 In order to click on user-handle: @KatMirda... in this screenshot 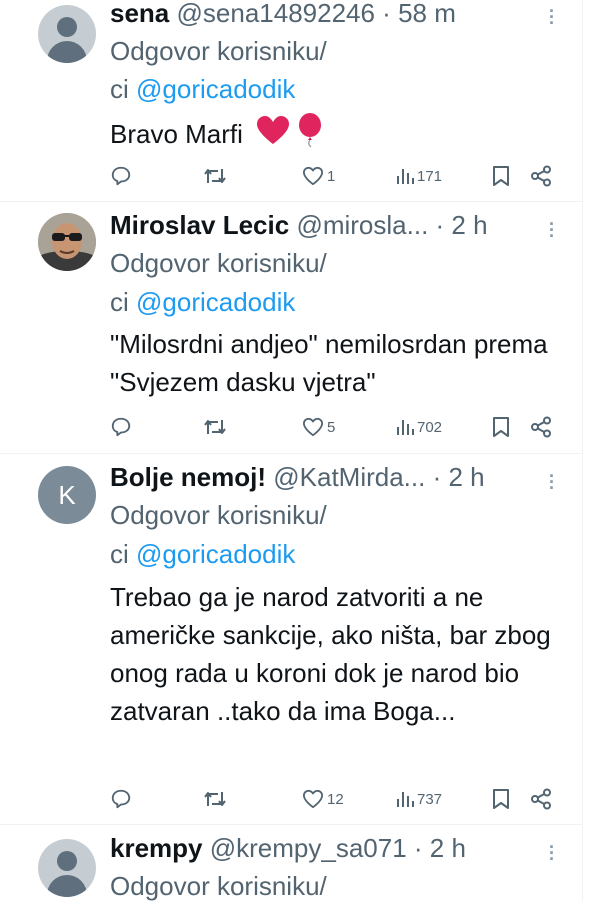, I will do `click(349, 477)`.